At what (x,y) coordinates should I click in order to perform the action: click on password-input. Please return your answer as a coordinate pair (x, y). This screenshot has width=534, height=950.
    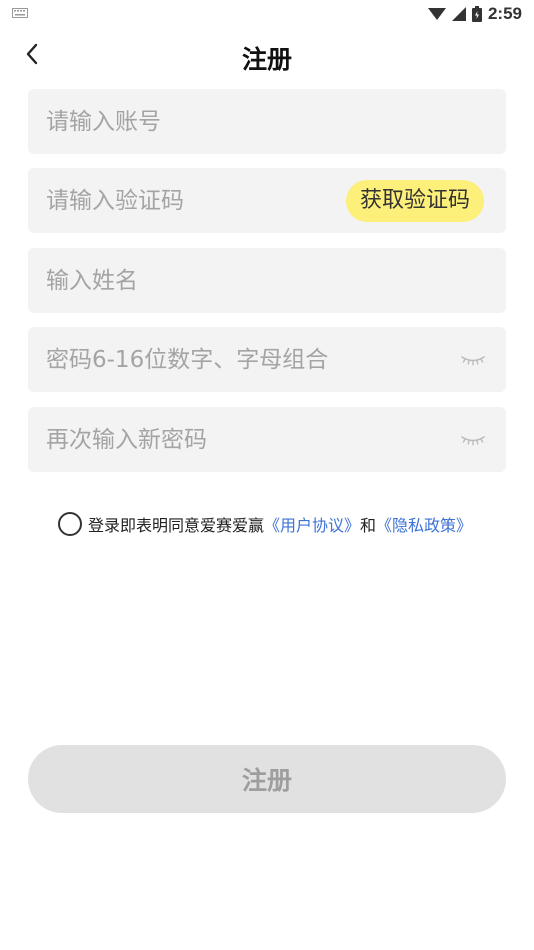
    Looking at the image, I should click on (267, 359).